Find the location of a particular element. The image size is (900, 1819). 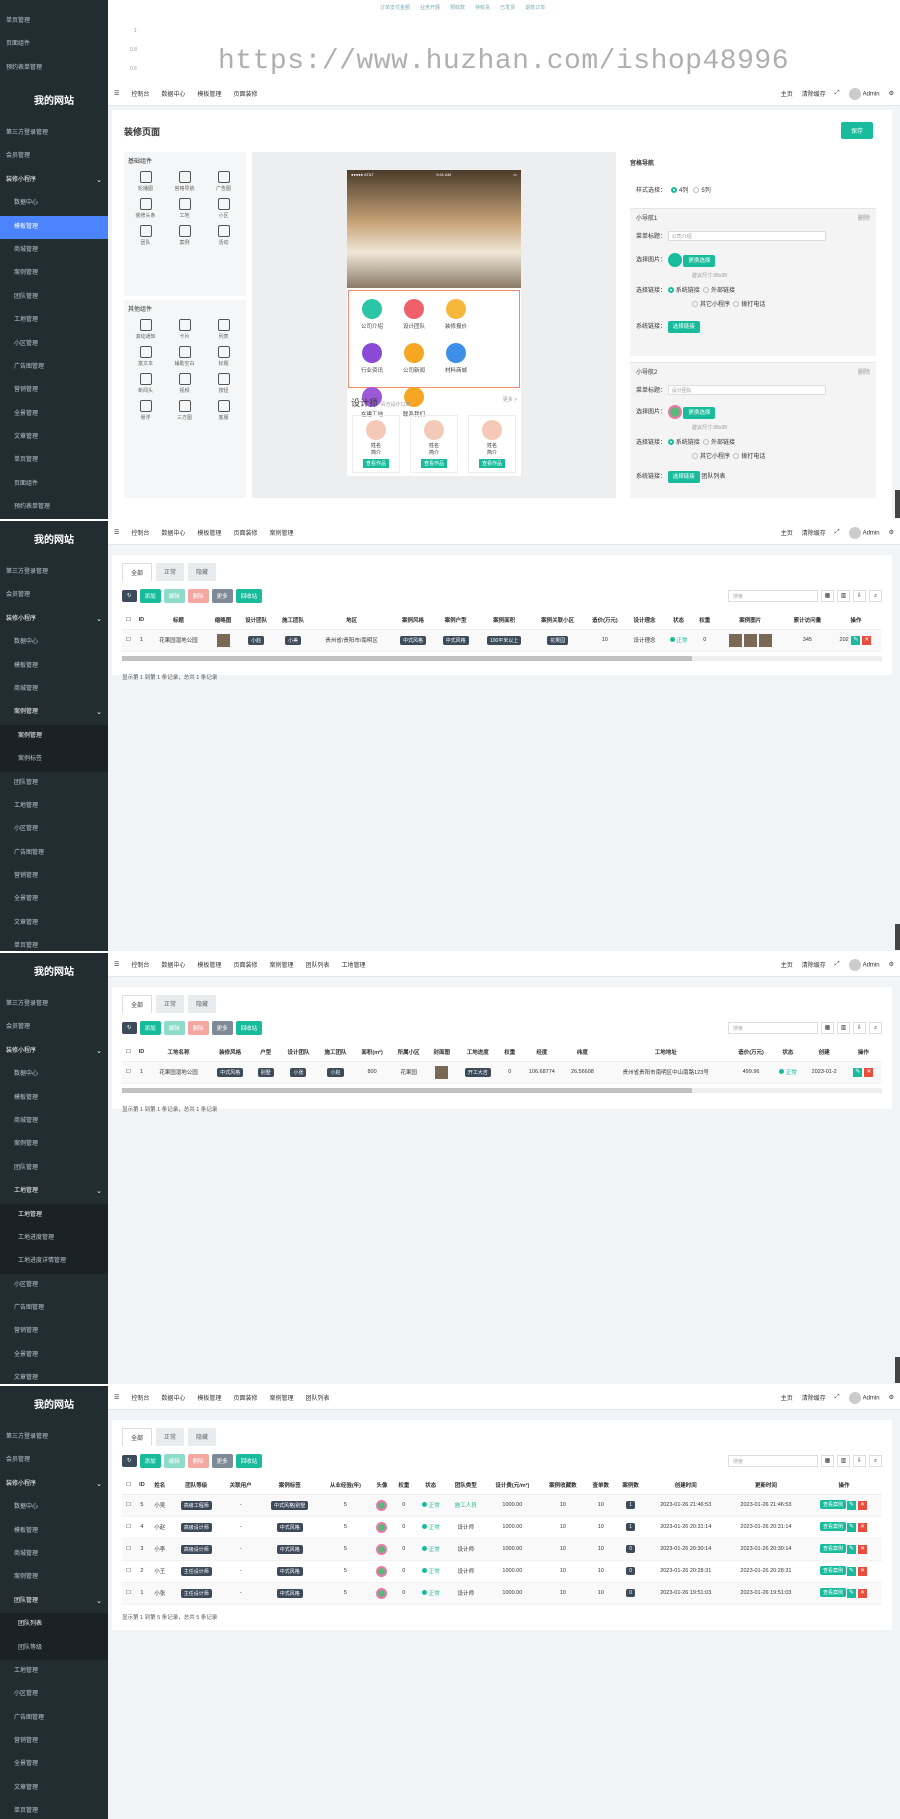

component-newshead: 新闻头 is located at coordinates (145, 383).